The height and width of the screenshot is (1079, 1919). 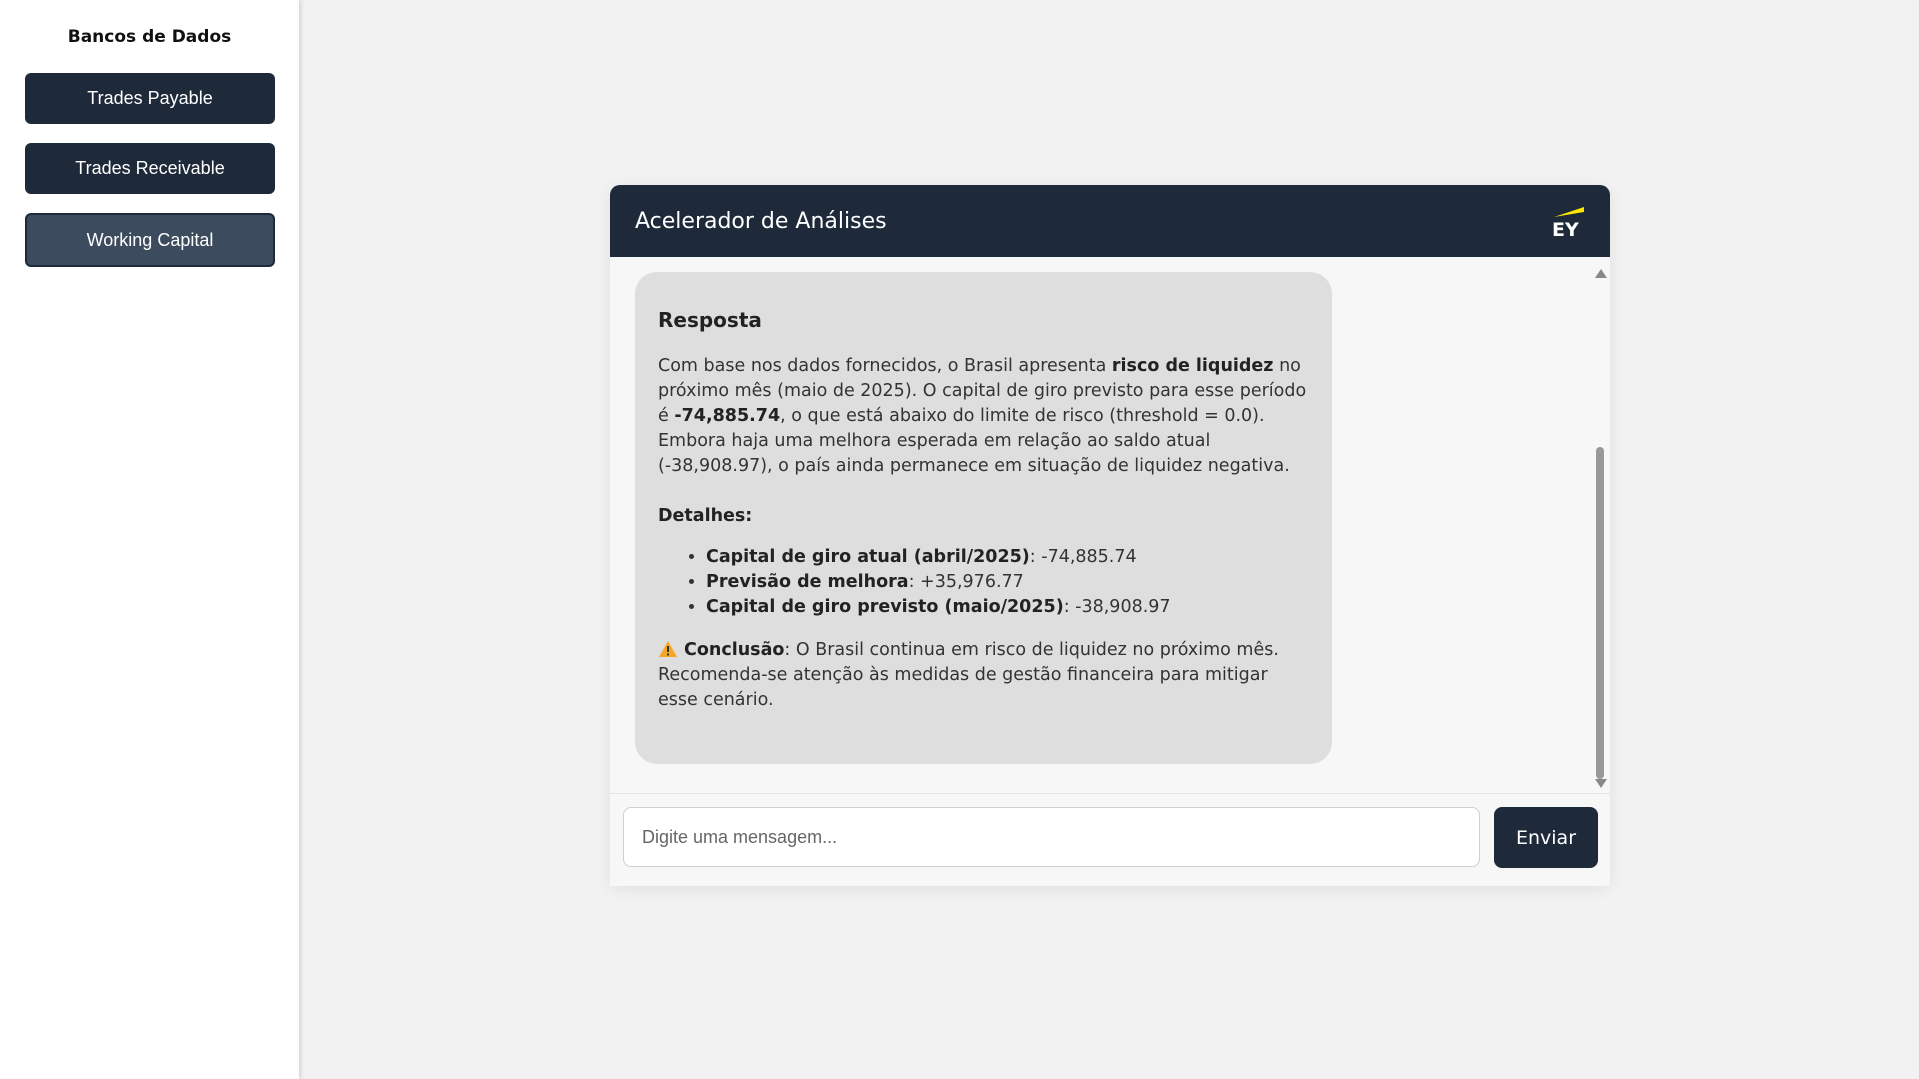 I want to click on message-input, so click(x=1051, y=837).